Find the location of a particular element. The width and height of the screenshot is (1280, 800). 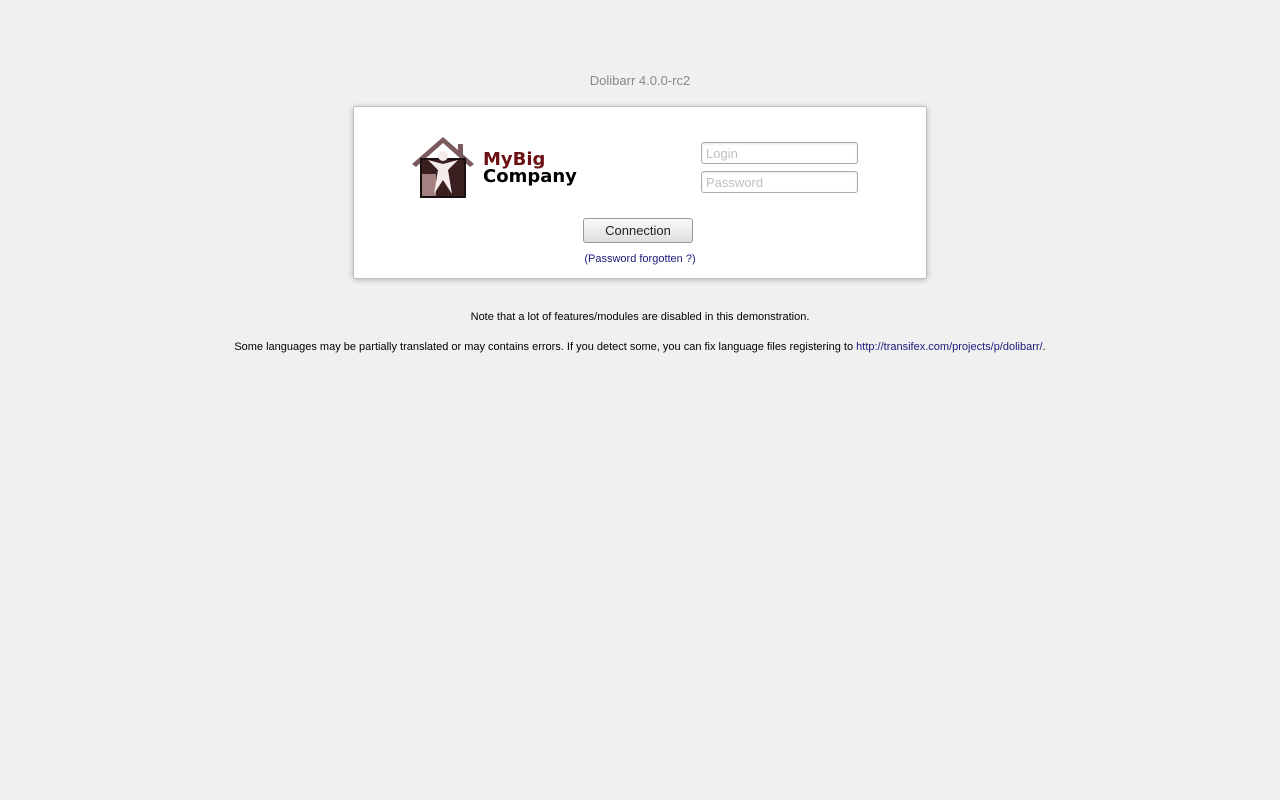

house-person-icon is located at coordinates (443, 167).